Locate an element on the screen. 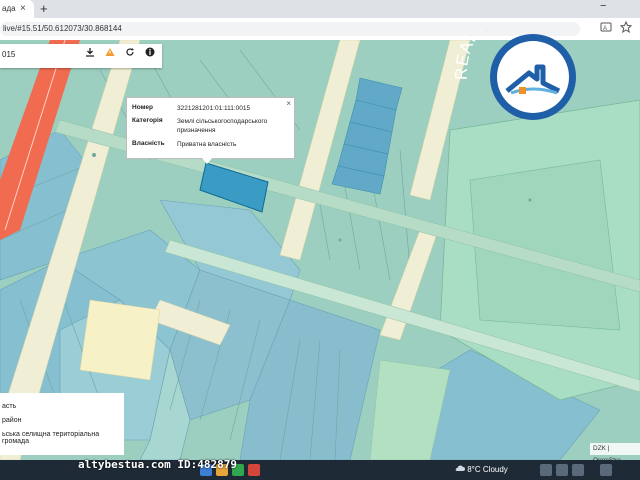 The width and height of the screenshot is (640, 480). new-tab-button: + is located at coordinates (44, 8).